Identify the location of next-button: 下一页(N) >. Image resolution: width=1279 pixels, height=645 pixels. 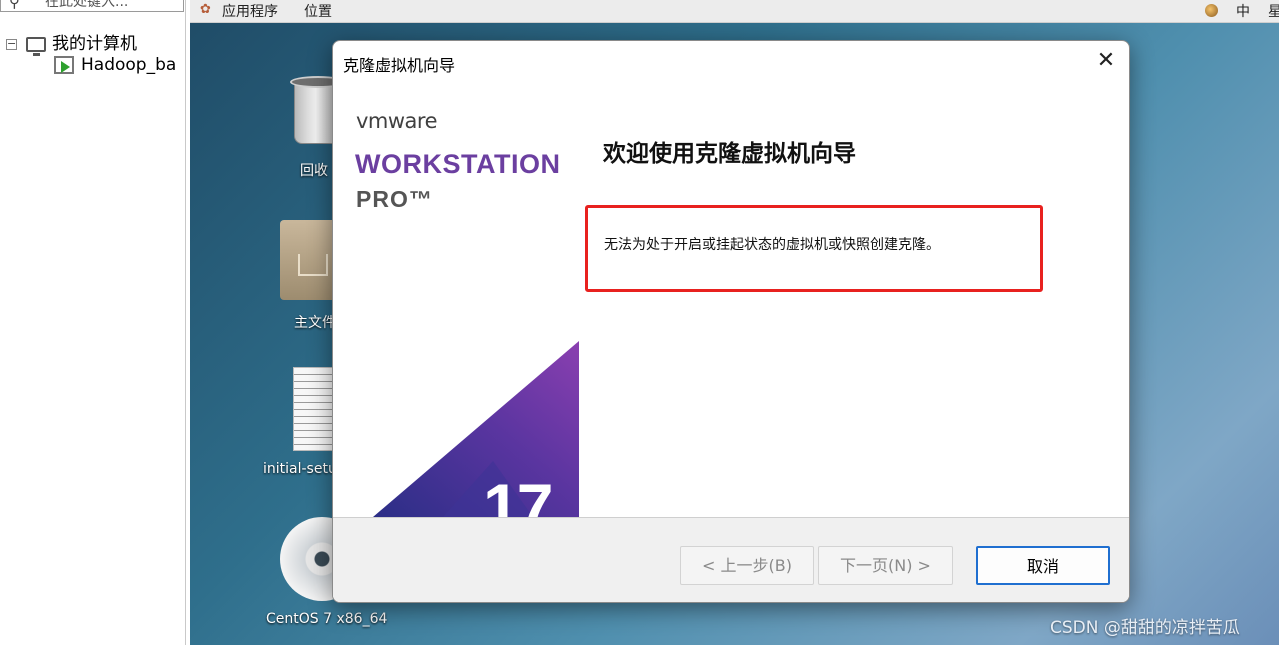
(885, 565).